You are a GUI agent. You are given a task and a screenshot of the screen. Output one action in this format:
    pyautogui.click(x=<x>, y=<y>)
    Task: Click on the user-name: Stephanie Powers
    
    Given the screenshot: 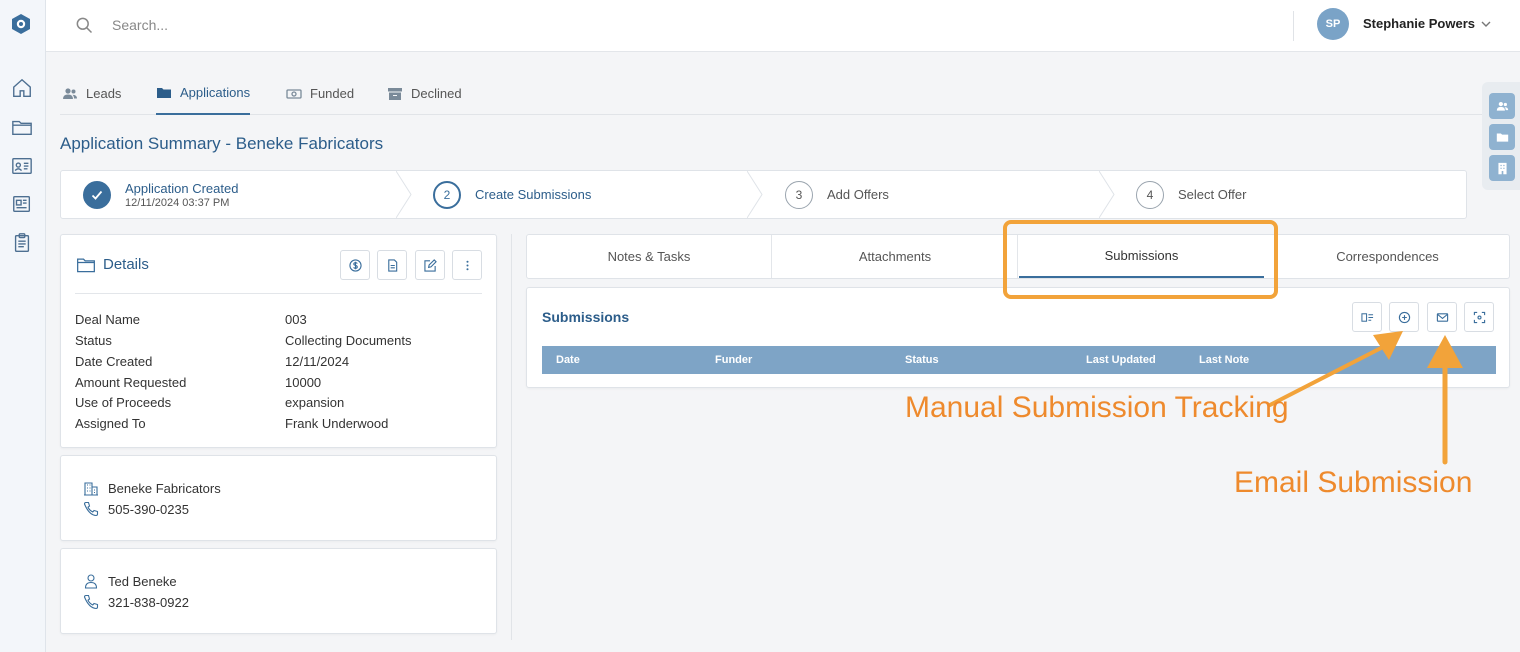 What is the action you would take?
    pyautogui.click(x=1419, y=23)
    